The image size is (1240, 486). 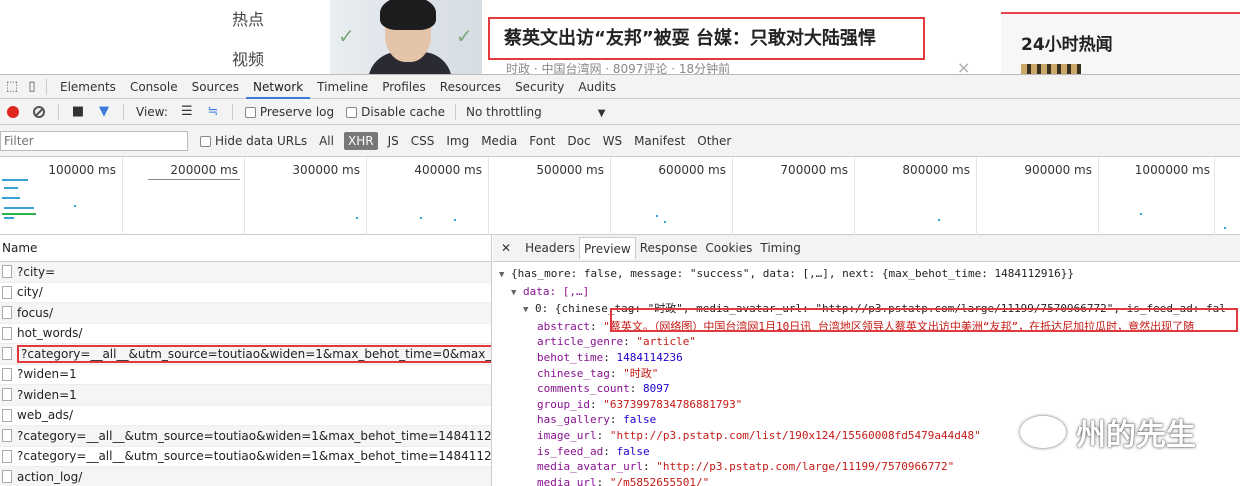 I want to click on request-row: web_ads/, so click(x=245, y=416).